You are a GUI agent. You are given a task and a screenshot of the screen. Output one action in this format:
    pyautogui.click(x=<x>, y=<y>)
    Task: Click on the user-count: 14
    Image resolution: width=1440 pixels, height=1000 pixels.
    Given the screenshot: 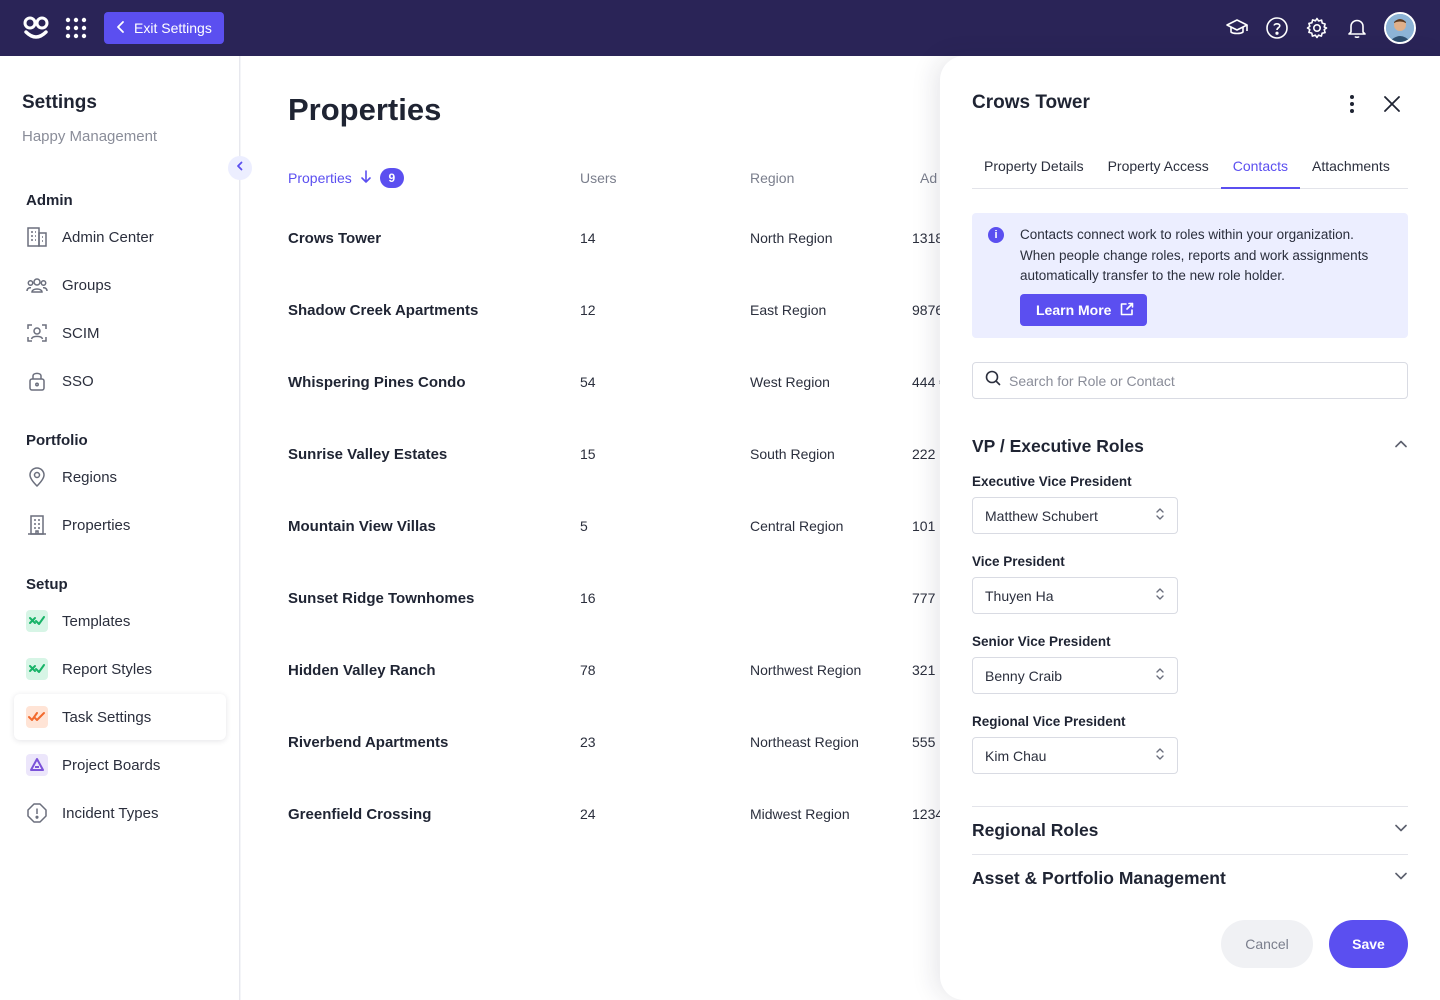 What is the action you would take?
    pyautogui.click(x=588, y=238)
    